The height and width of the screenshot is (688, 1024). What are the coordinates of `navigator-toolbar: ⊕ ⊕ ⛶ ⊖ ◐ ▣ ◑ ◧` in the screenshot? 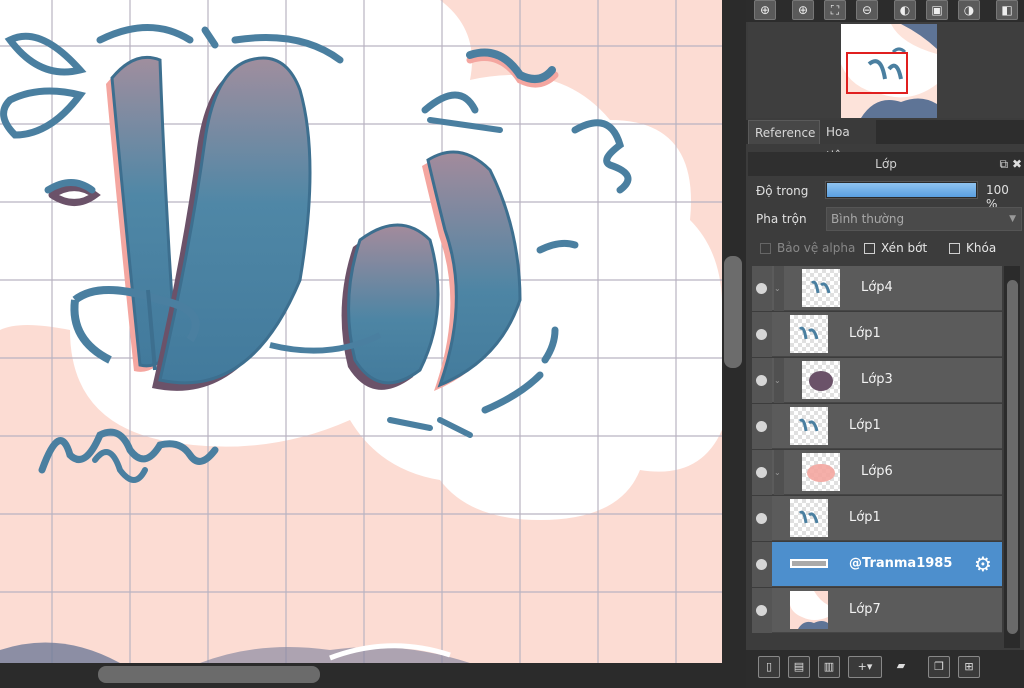 It's located at (885, 11).